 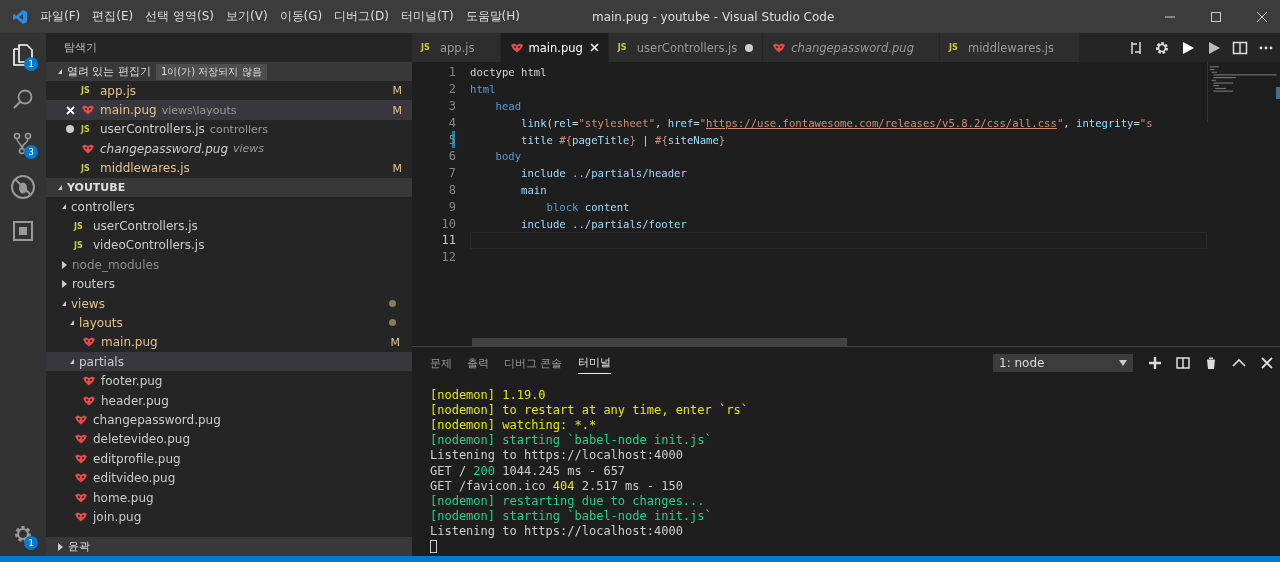 What do you see at coordinates (229, 497) in the screenshot?
I see `tree-item: home.pug` at bounding box center [229, 497].